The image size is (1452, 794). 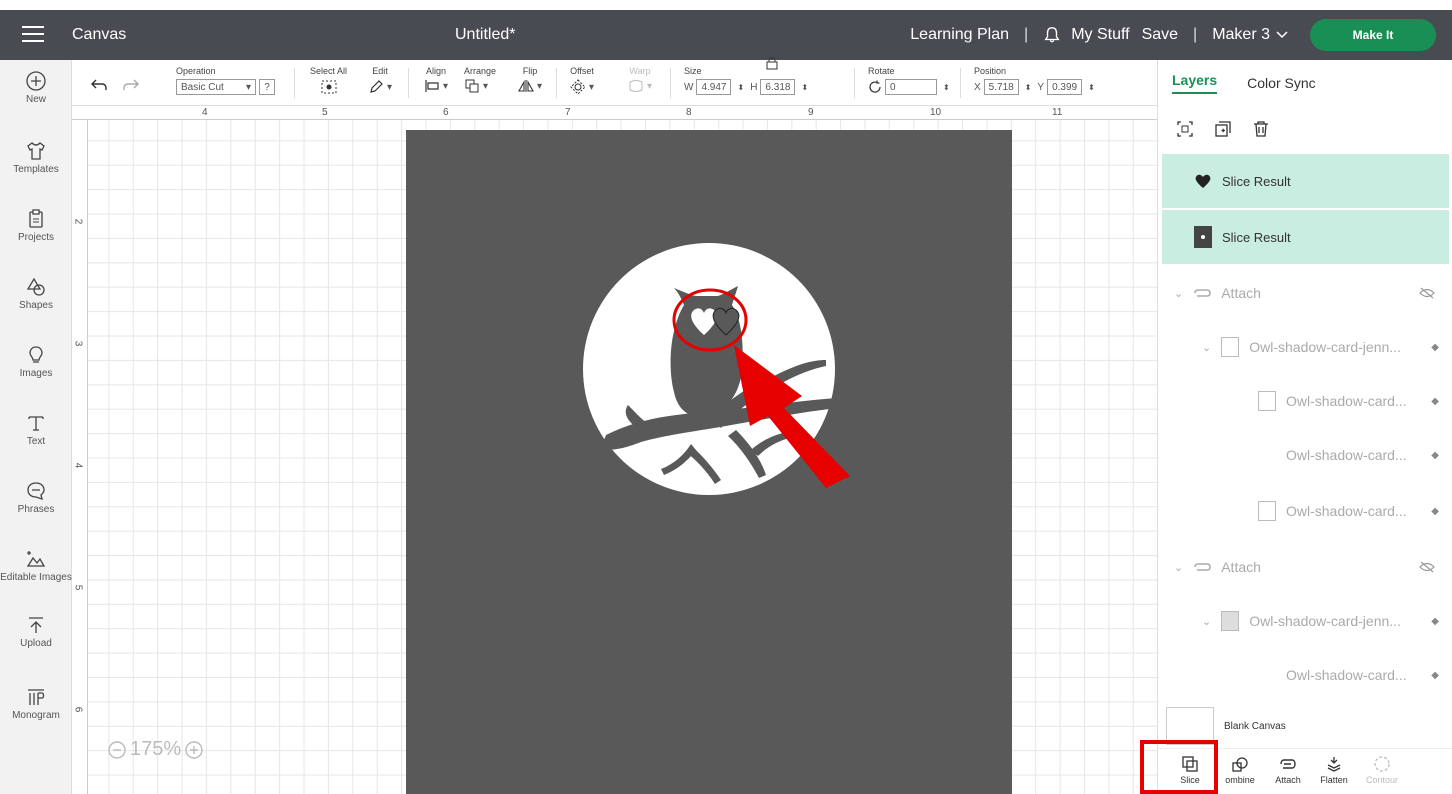 What do you see at coordinates (1065, 87) in the screenshot?
I see `y-input: 0.399` at bounding box center [1065, 87].